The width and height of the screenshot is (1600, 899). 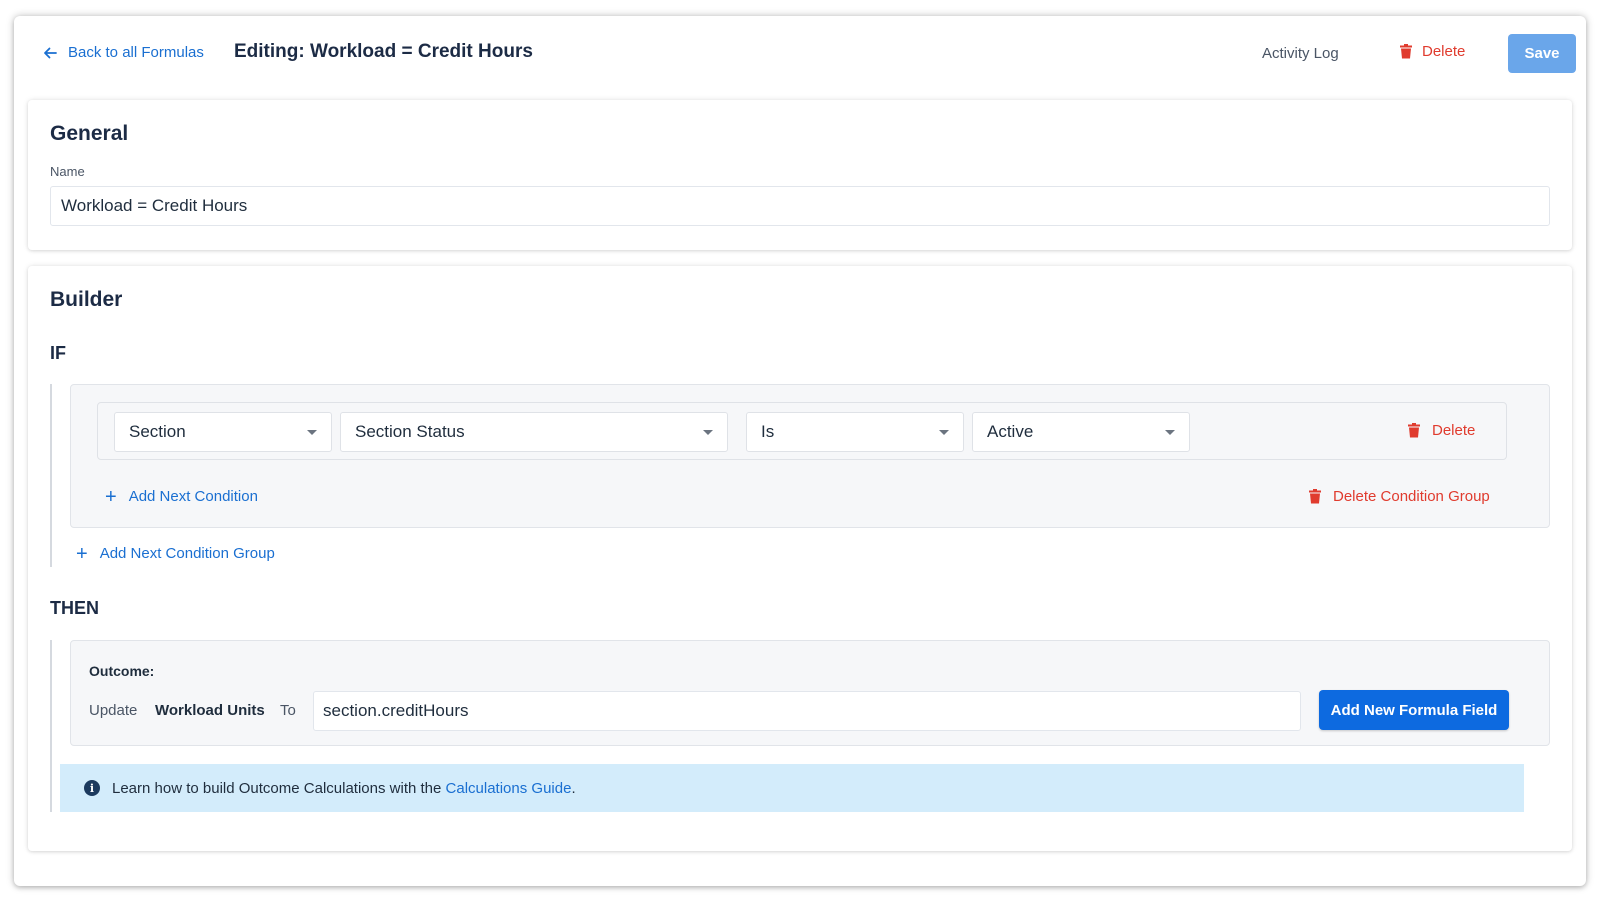 I want to click on field-select-value: Section Status, so click(x=410, y=431).